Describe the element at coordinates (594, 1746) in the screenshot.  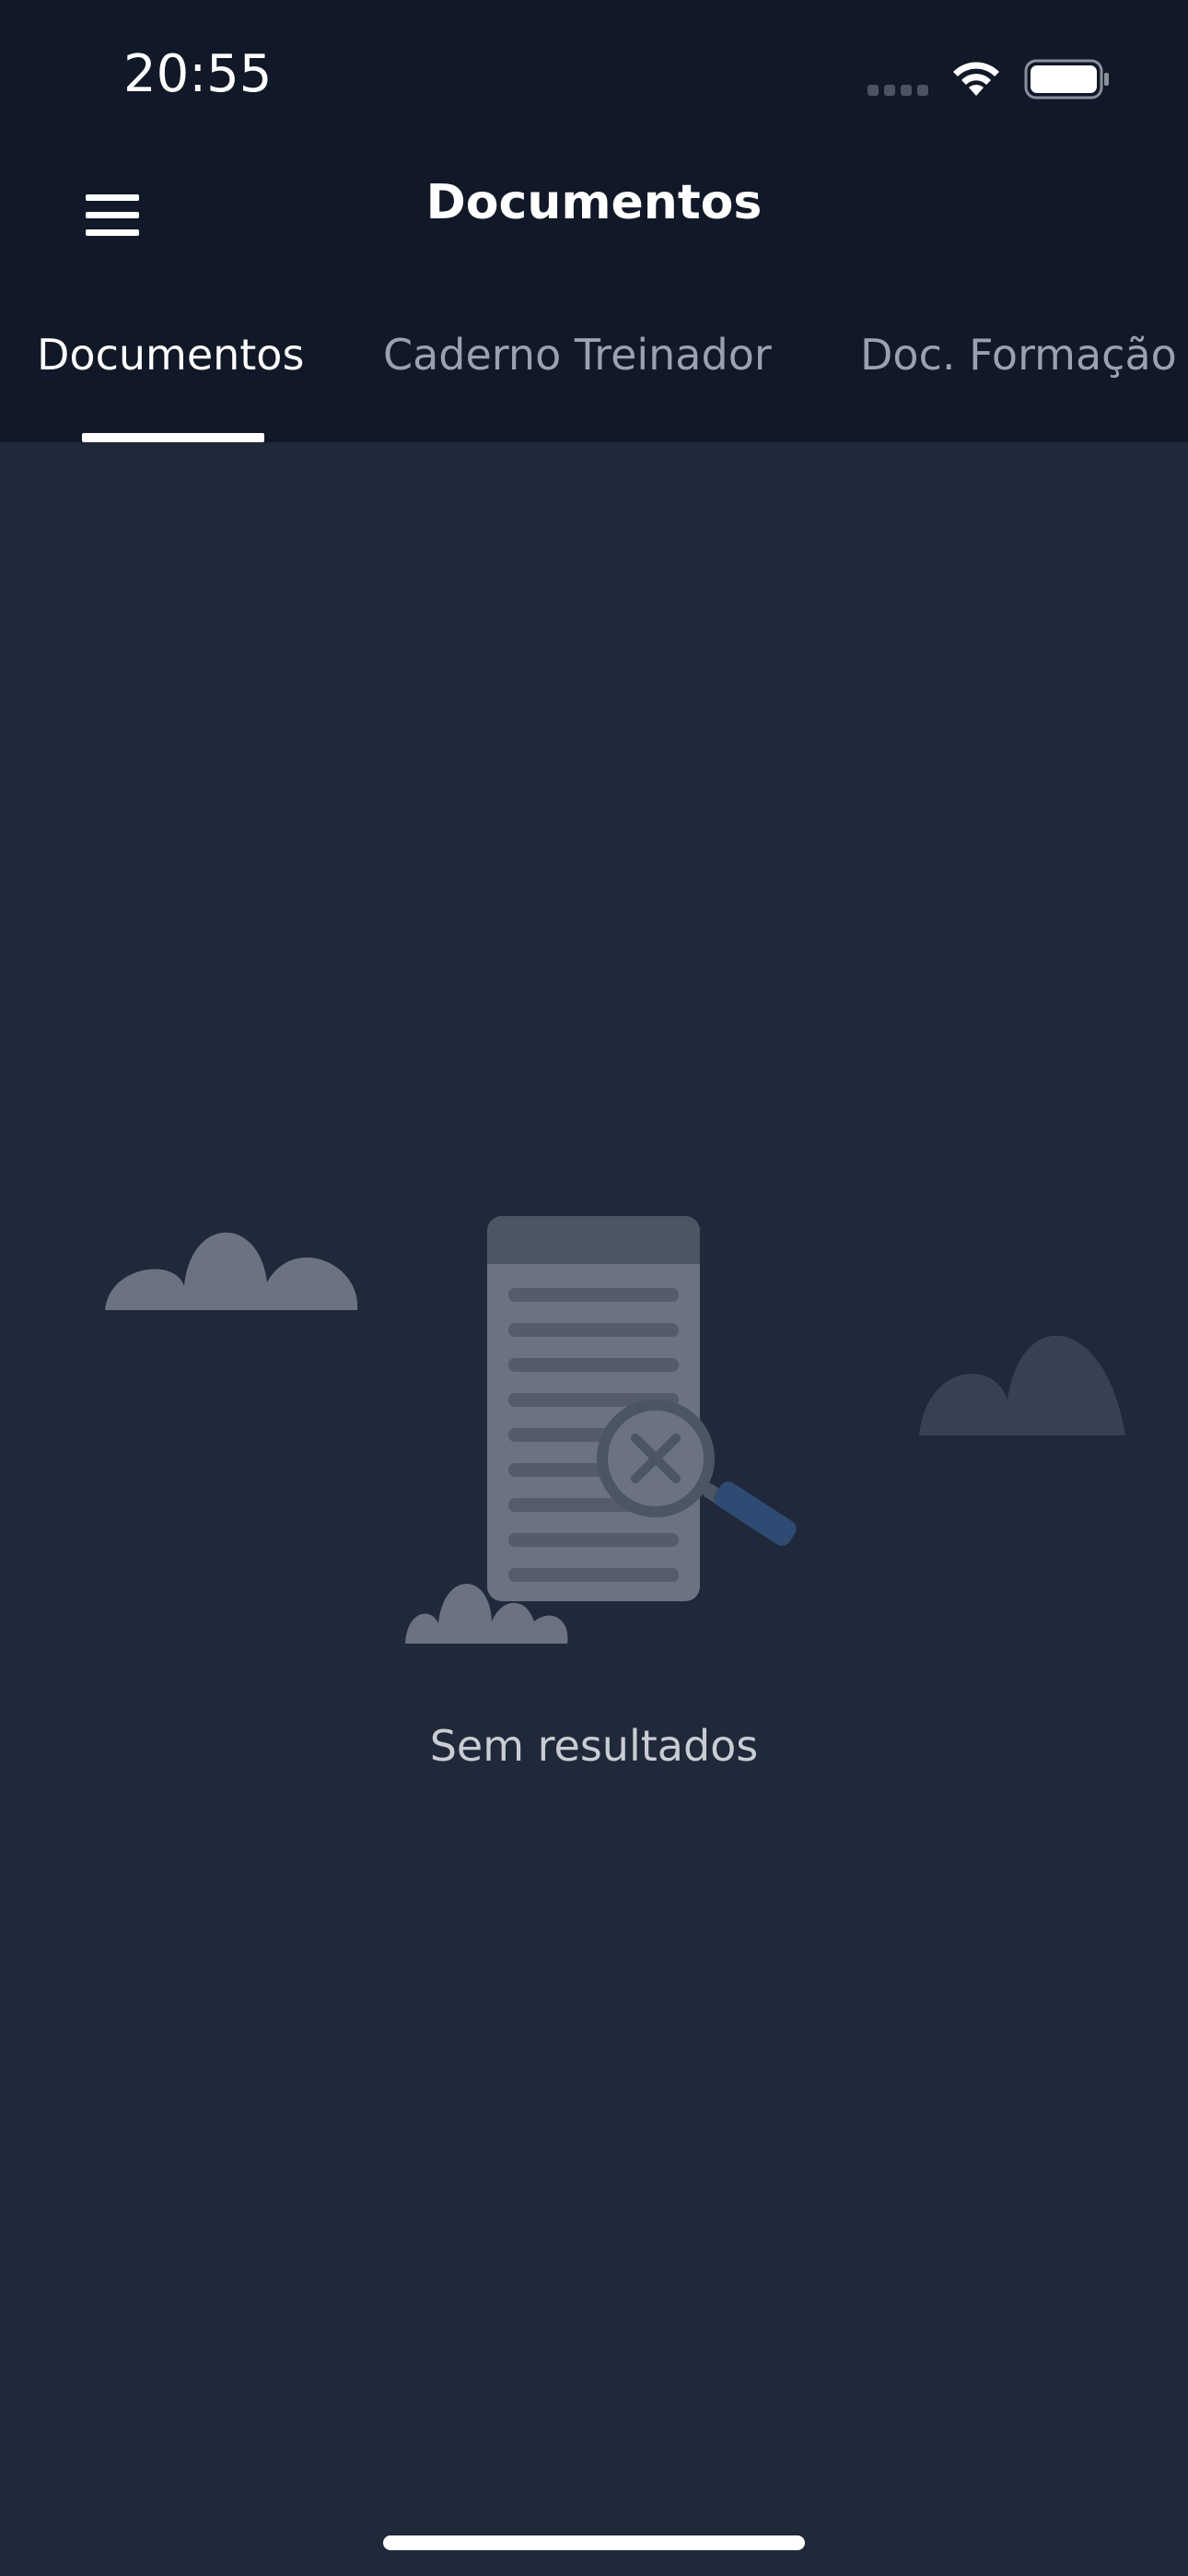
I see `empty-state-message: Sem resultados` at that location.